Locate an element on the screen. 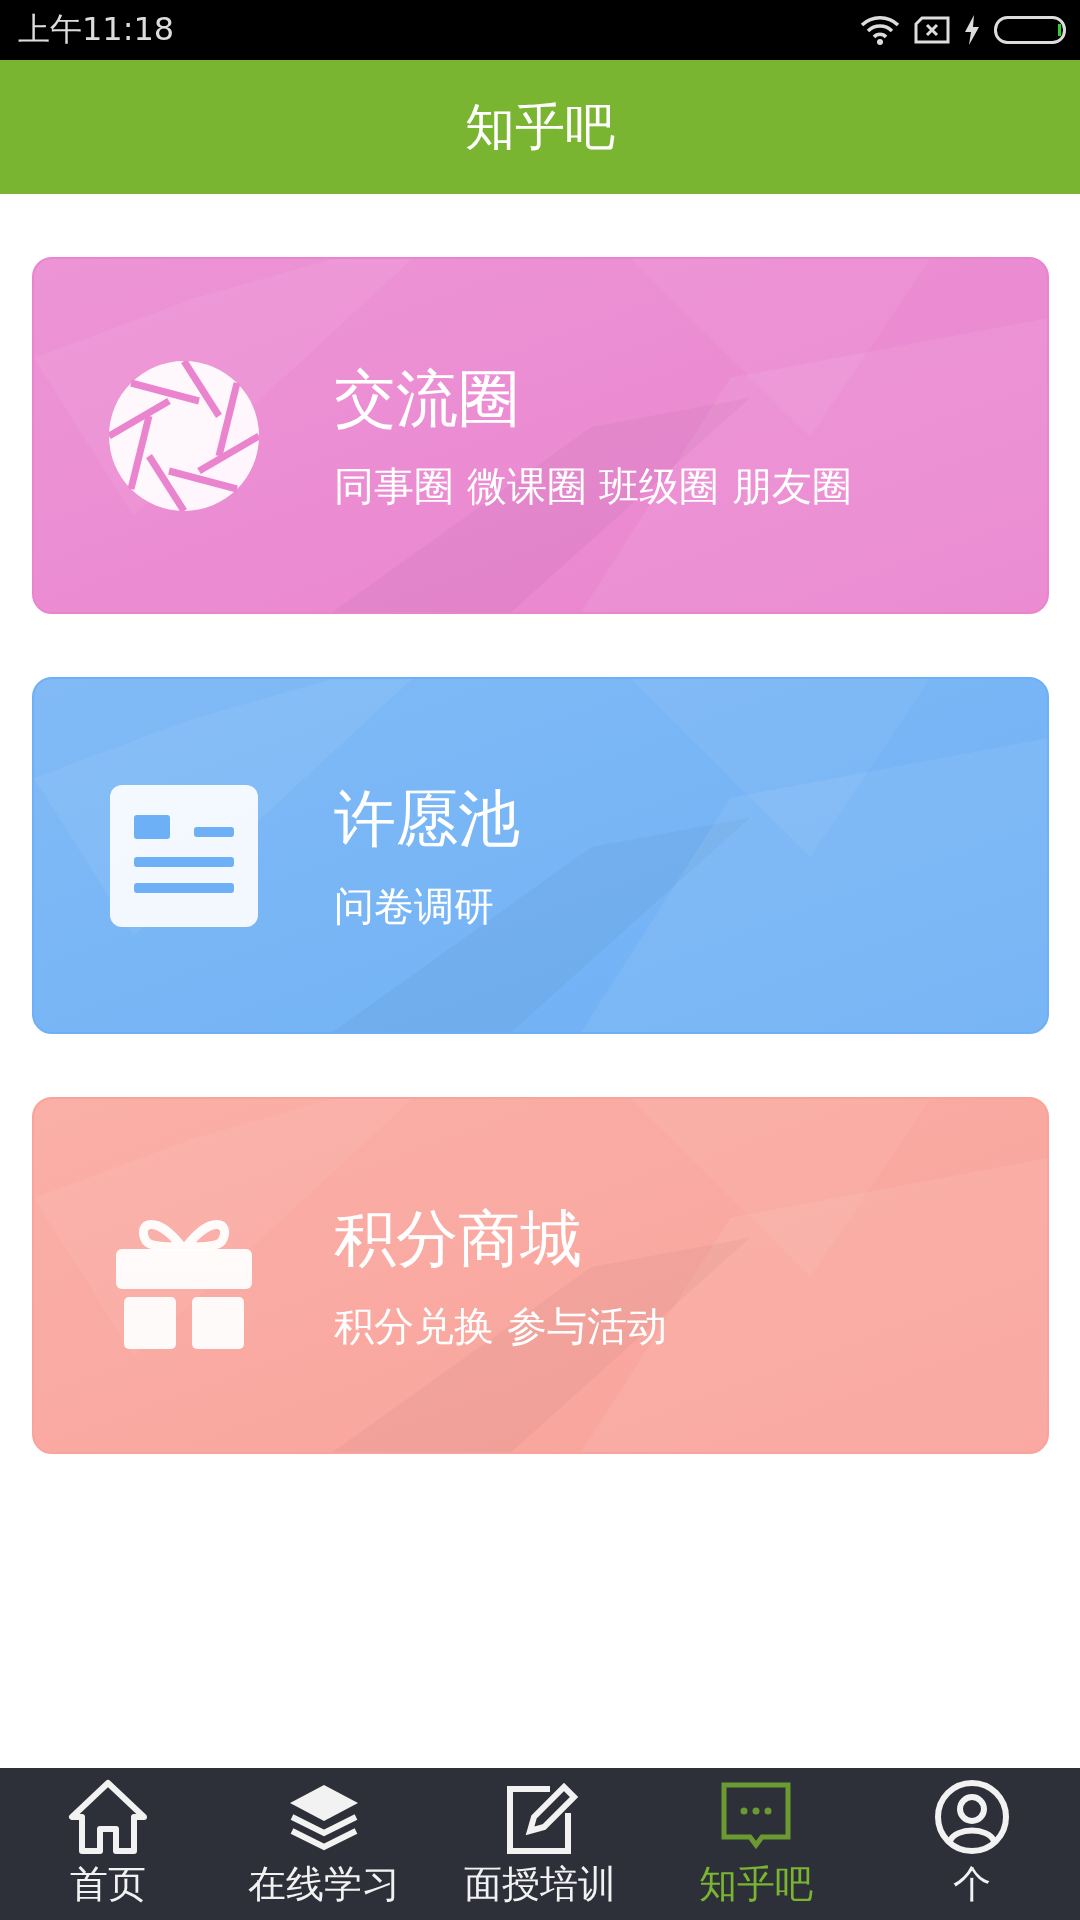 The image size is (1080, 1920). no-sim-icon is located at coordinates (932, 30).